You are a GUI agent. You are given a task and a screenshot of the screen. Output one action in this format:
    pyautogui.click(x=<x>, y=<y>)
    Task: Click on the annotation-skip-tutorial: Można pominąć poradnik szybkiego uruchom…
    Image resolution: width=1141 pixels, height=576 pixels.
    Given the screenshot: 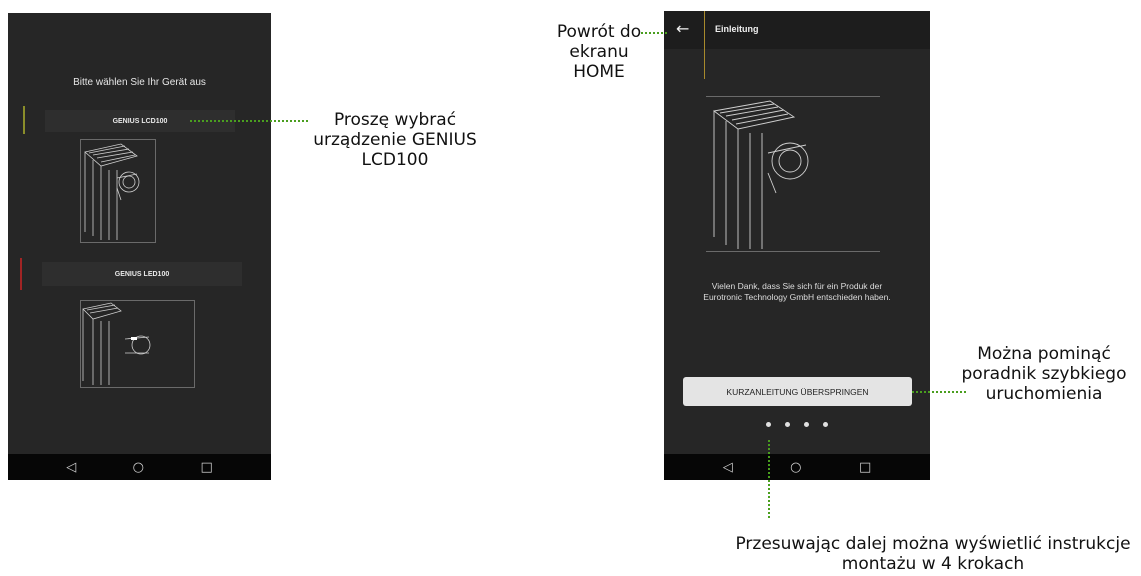 What is the action you would take?
    pyautogui.click(x=1044, y=374)
    